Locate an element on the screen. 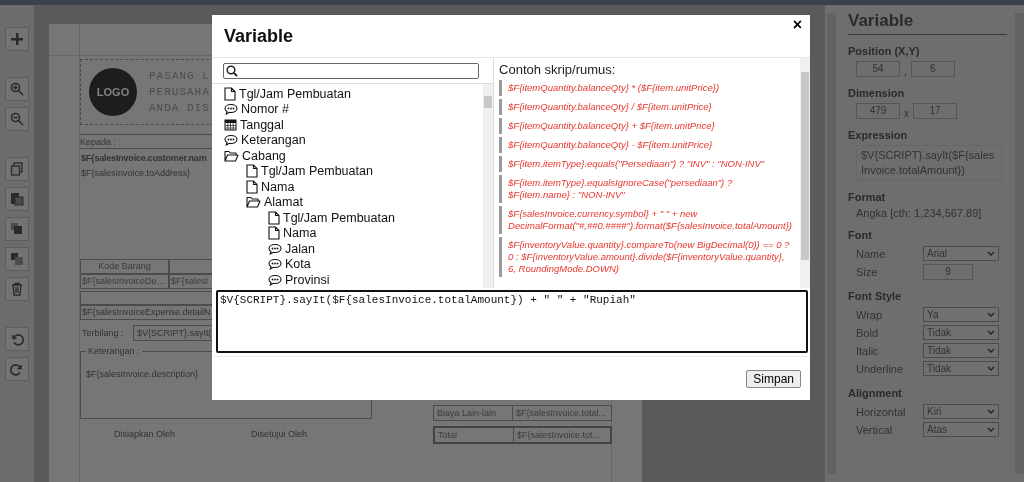 This screenshot has width=1024, height=482. close-button: × is located at coordinates (797, 25).